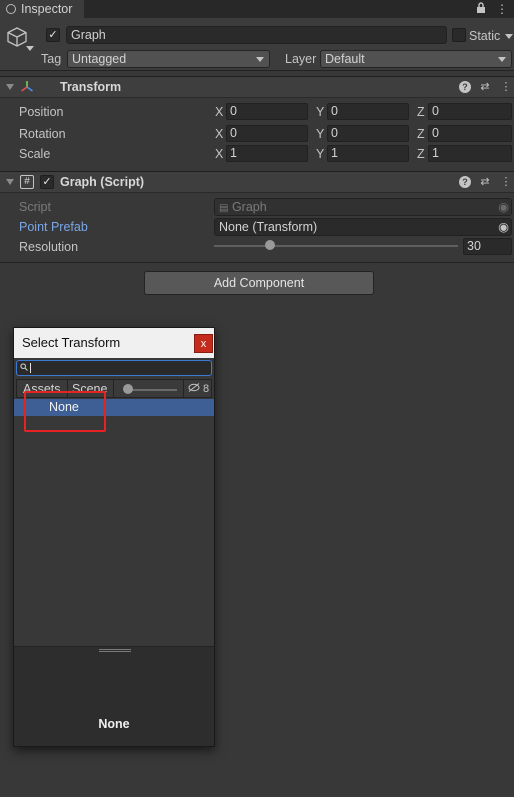 Image resolution: width=514 pixels, height=797 pixels. What do you see at coordinates (368, 153) in the screenshot?
I see `scale-y-field: 1` at bounding box center [368, 153].